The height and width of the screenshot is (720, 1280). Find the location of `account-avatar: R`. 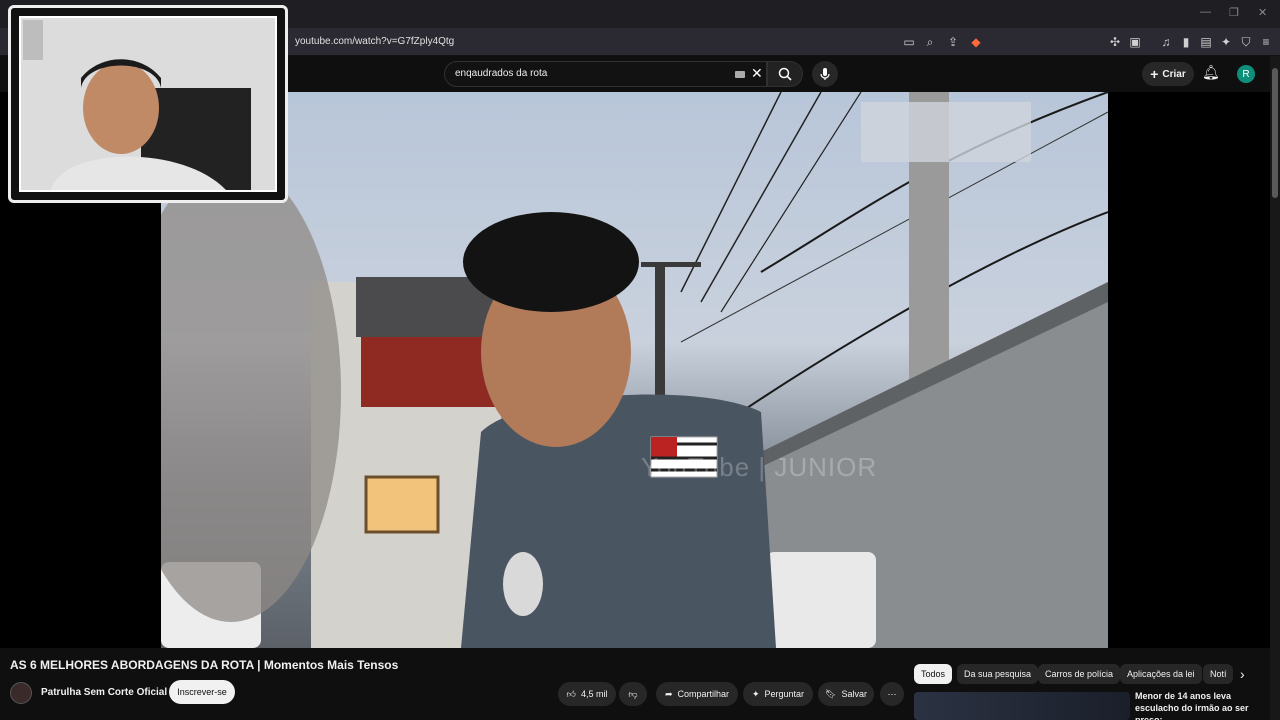

account-avatar: R is located at coordinates (1246, 74).